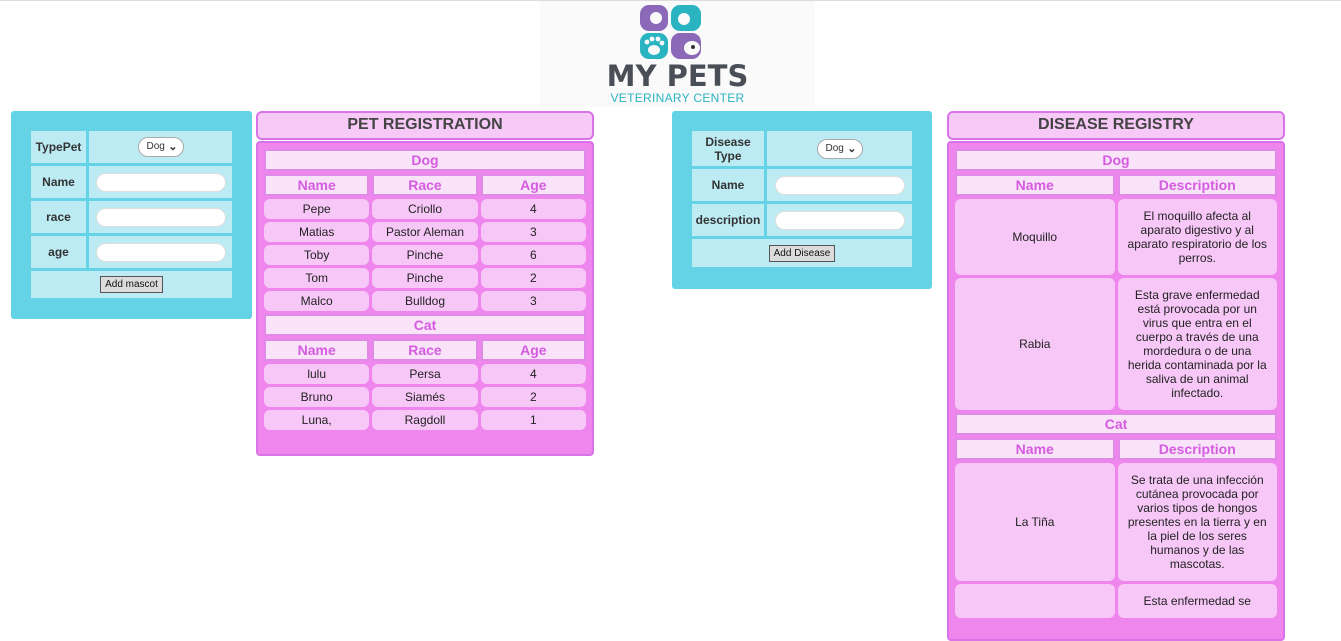 The image size is (1341, 641). What do you see at coordinates (839, 220) in the screenshot?
I see `disease-description-input` at bounding box center [839, 220].